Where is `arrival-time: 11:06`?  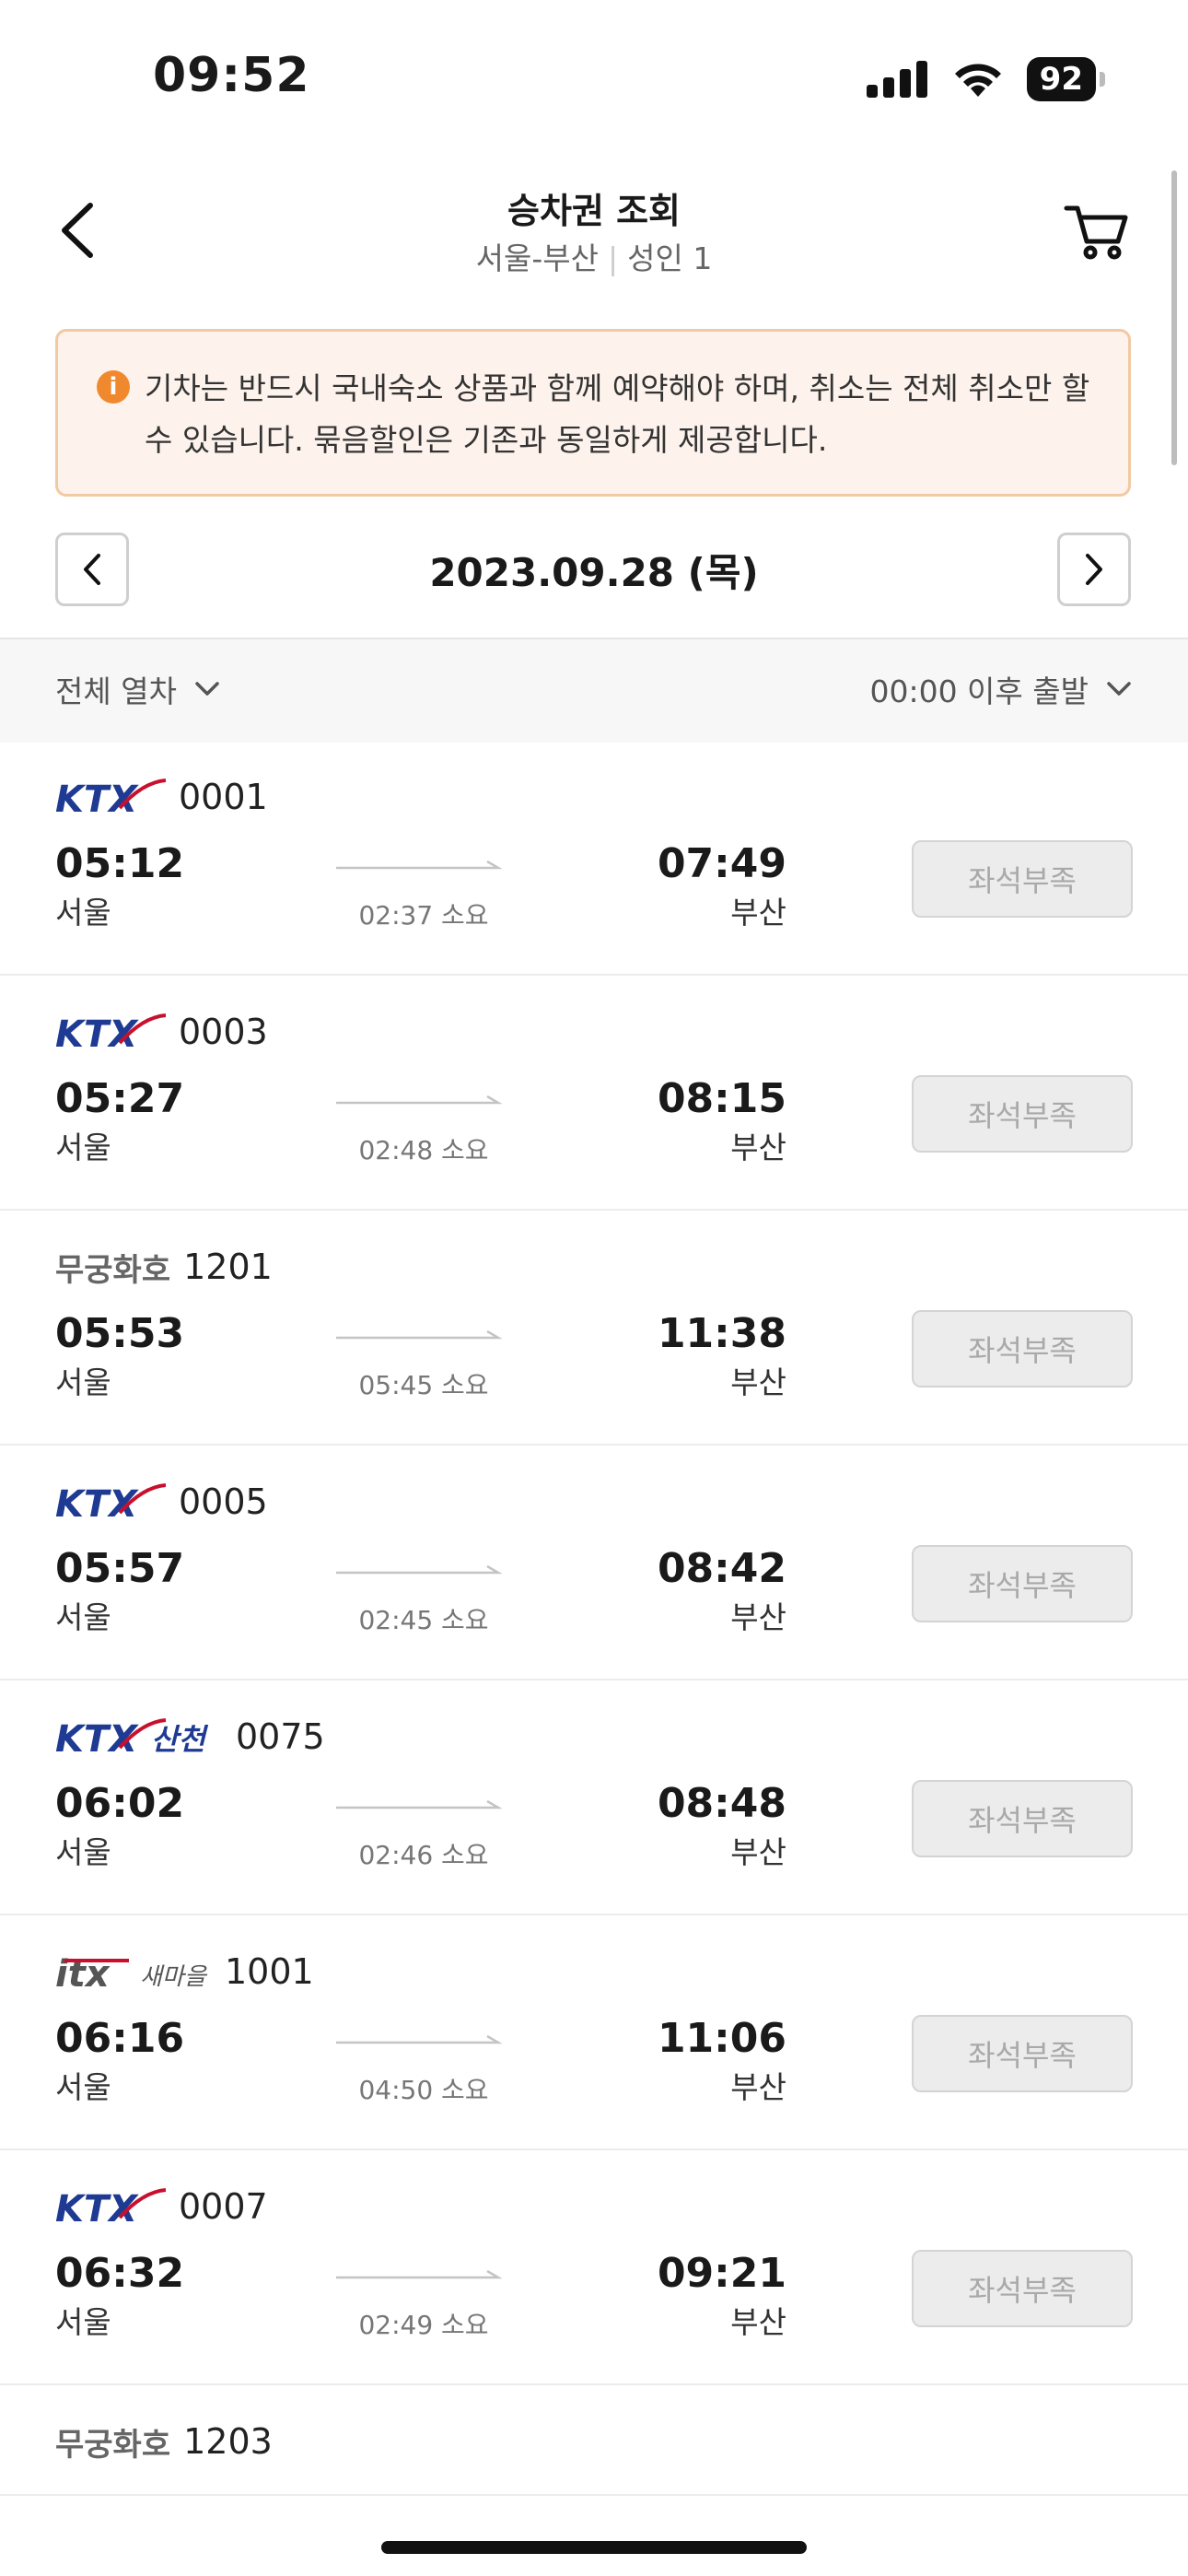 arrival-time: 11:06 is located at coordinates (721, 2038).